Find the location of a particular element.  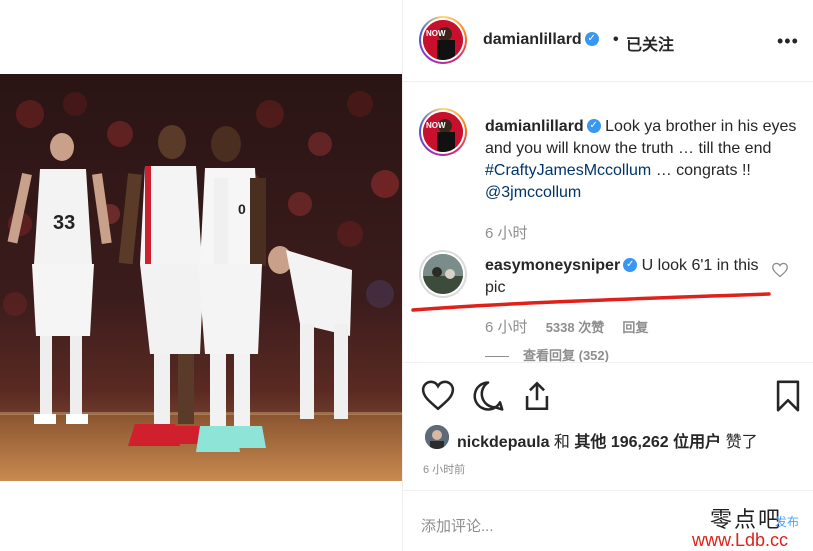

heart-icon is located at coordinates (438, 396).